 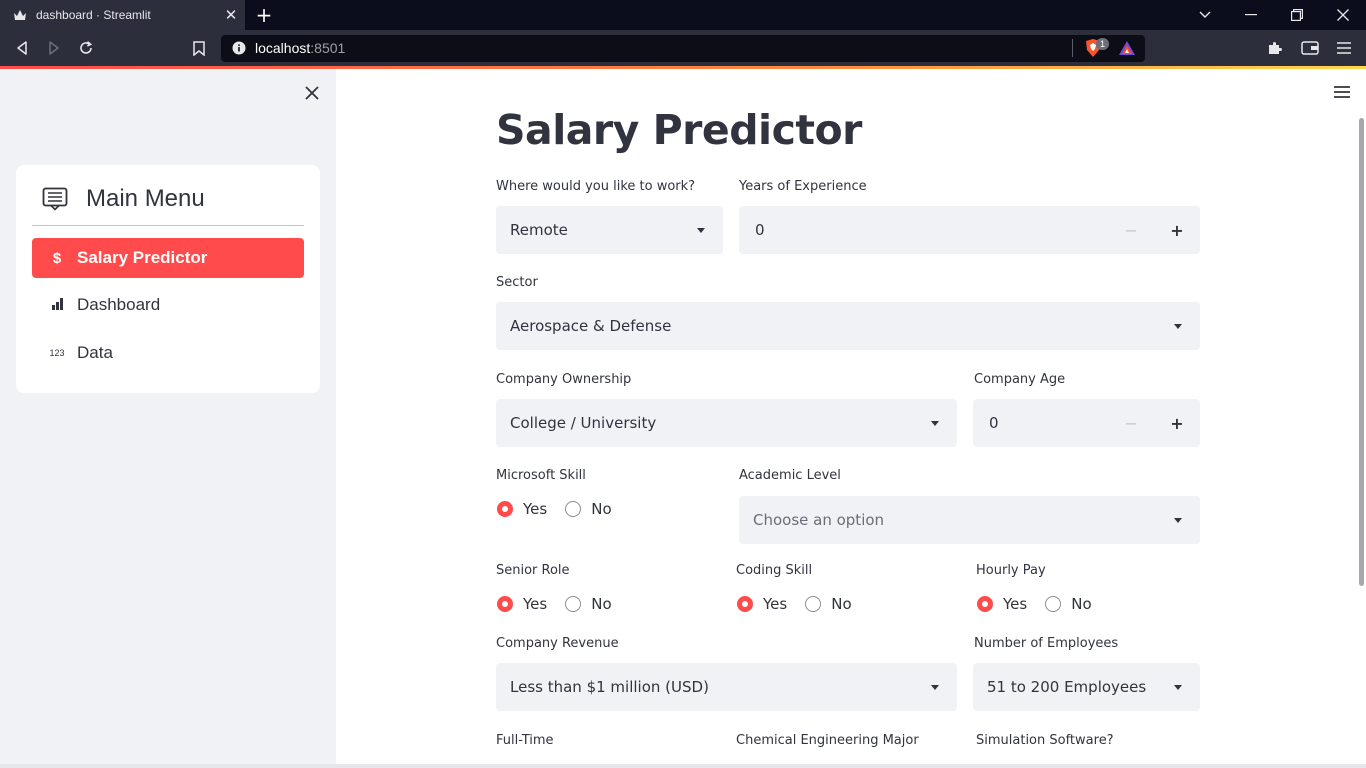 What do you see at coordinates (1342, 92) in the screenshot?
I see `app-menu-icon` at bounding box center [1342, 92].